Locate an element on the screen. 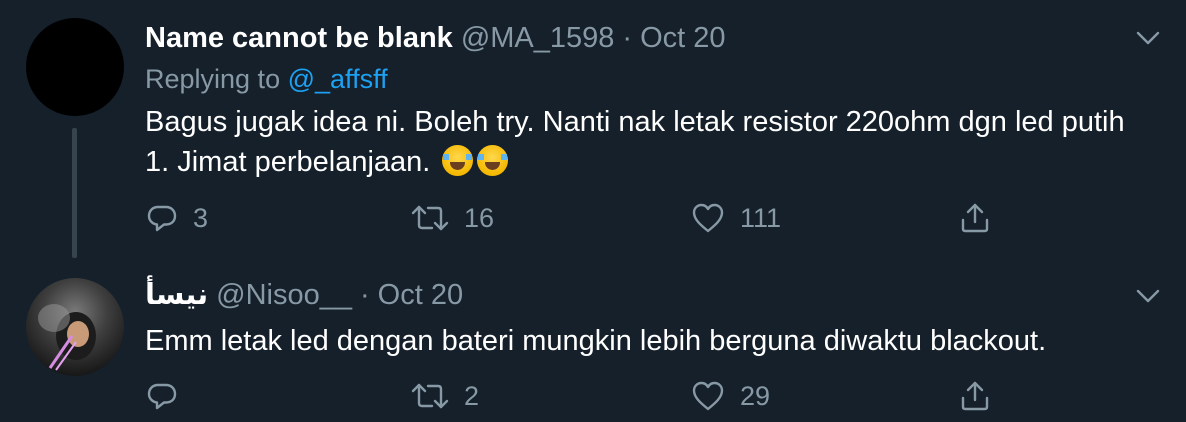 The width and height of the screenshot is (1186, 422). like-button: 111 is located at coordinates (735, 218).